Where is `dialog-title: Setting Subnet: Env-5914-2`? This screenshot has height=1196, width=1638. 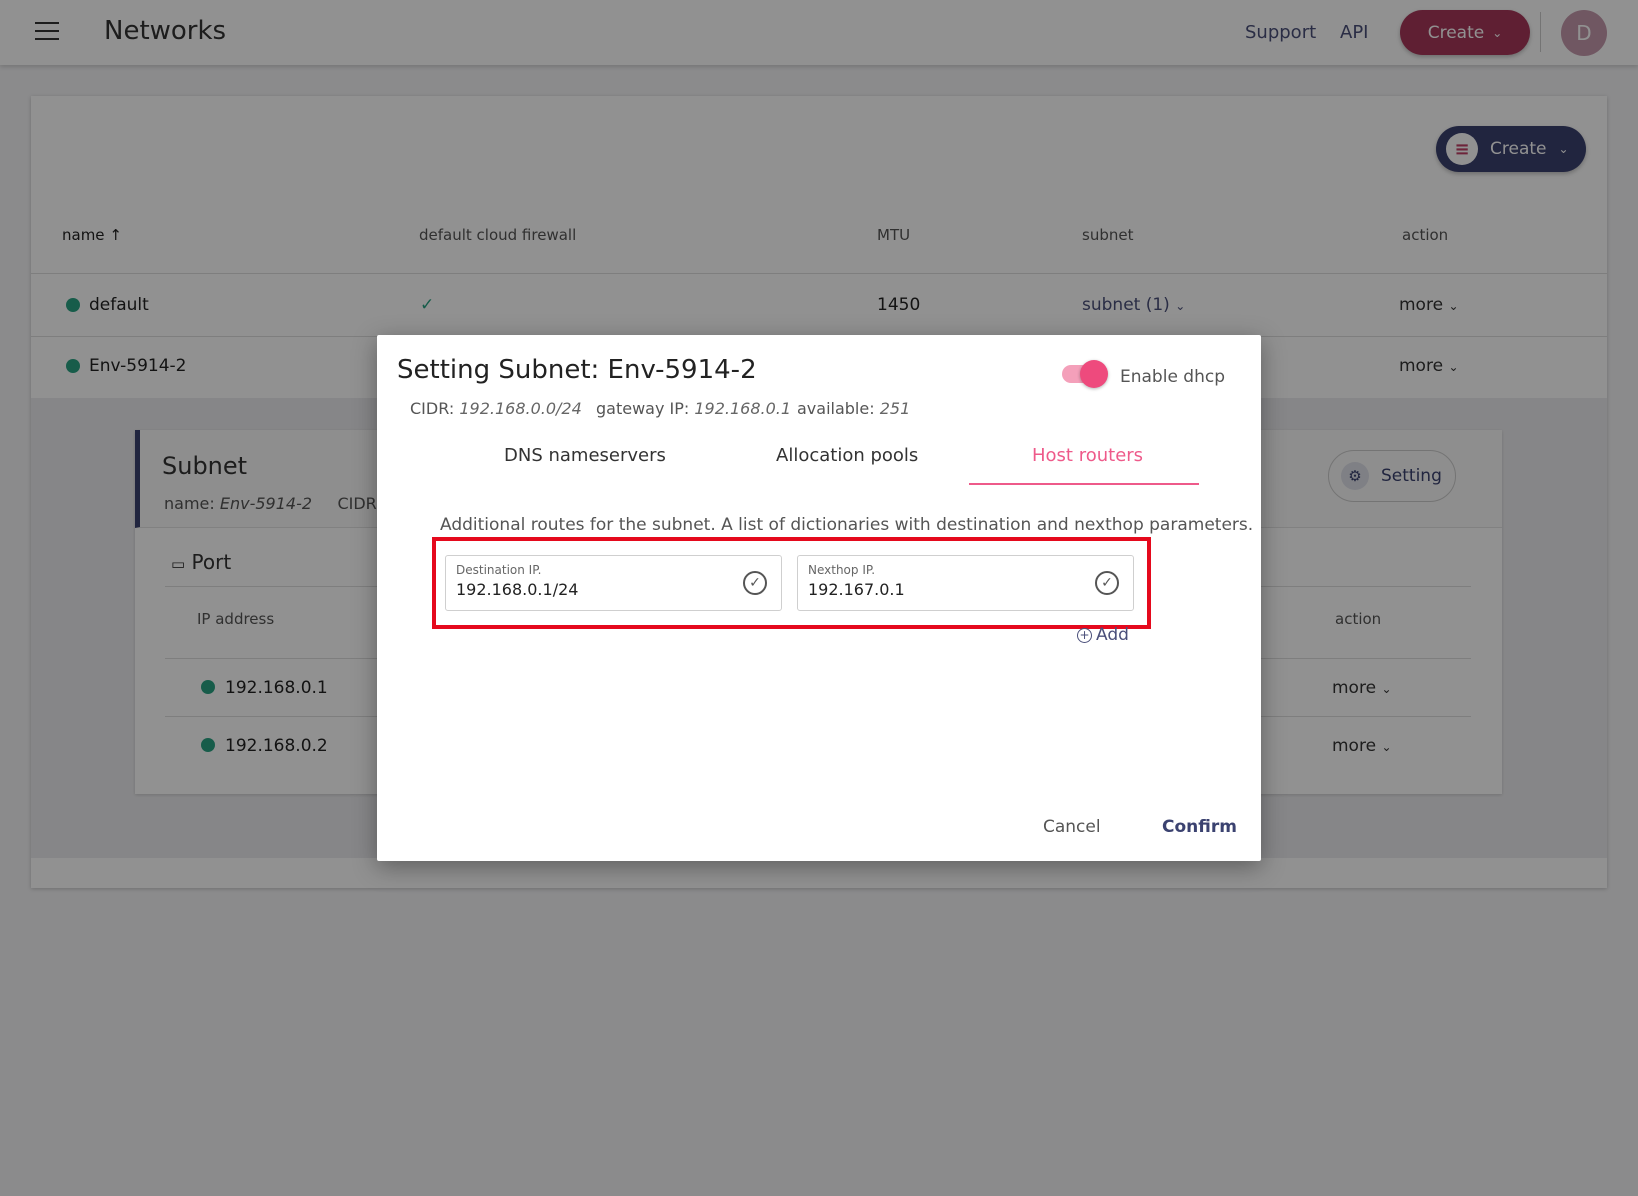
dialog-title: Setting Subnet: Env-5914-2 is located at coordinates (577, 370).